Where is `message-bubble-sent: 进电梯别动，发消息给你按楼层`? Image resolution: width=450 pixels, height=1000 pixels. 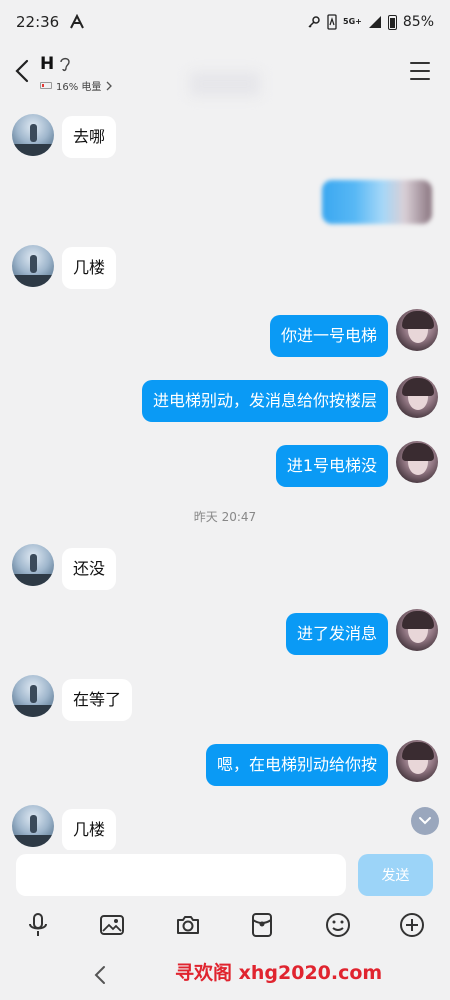
message-bubble-sent: 进电梯别动，发消息给你按楼层 is located at coordinates (264, 401).